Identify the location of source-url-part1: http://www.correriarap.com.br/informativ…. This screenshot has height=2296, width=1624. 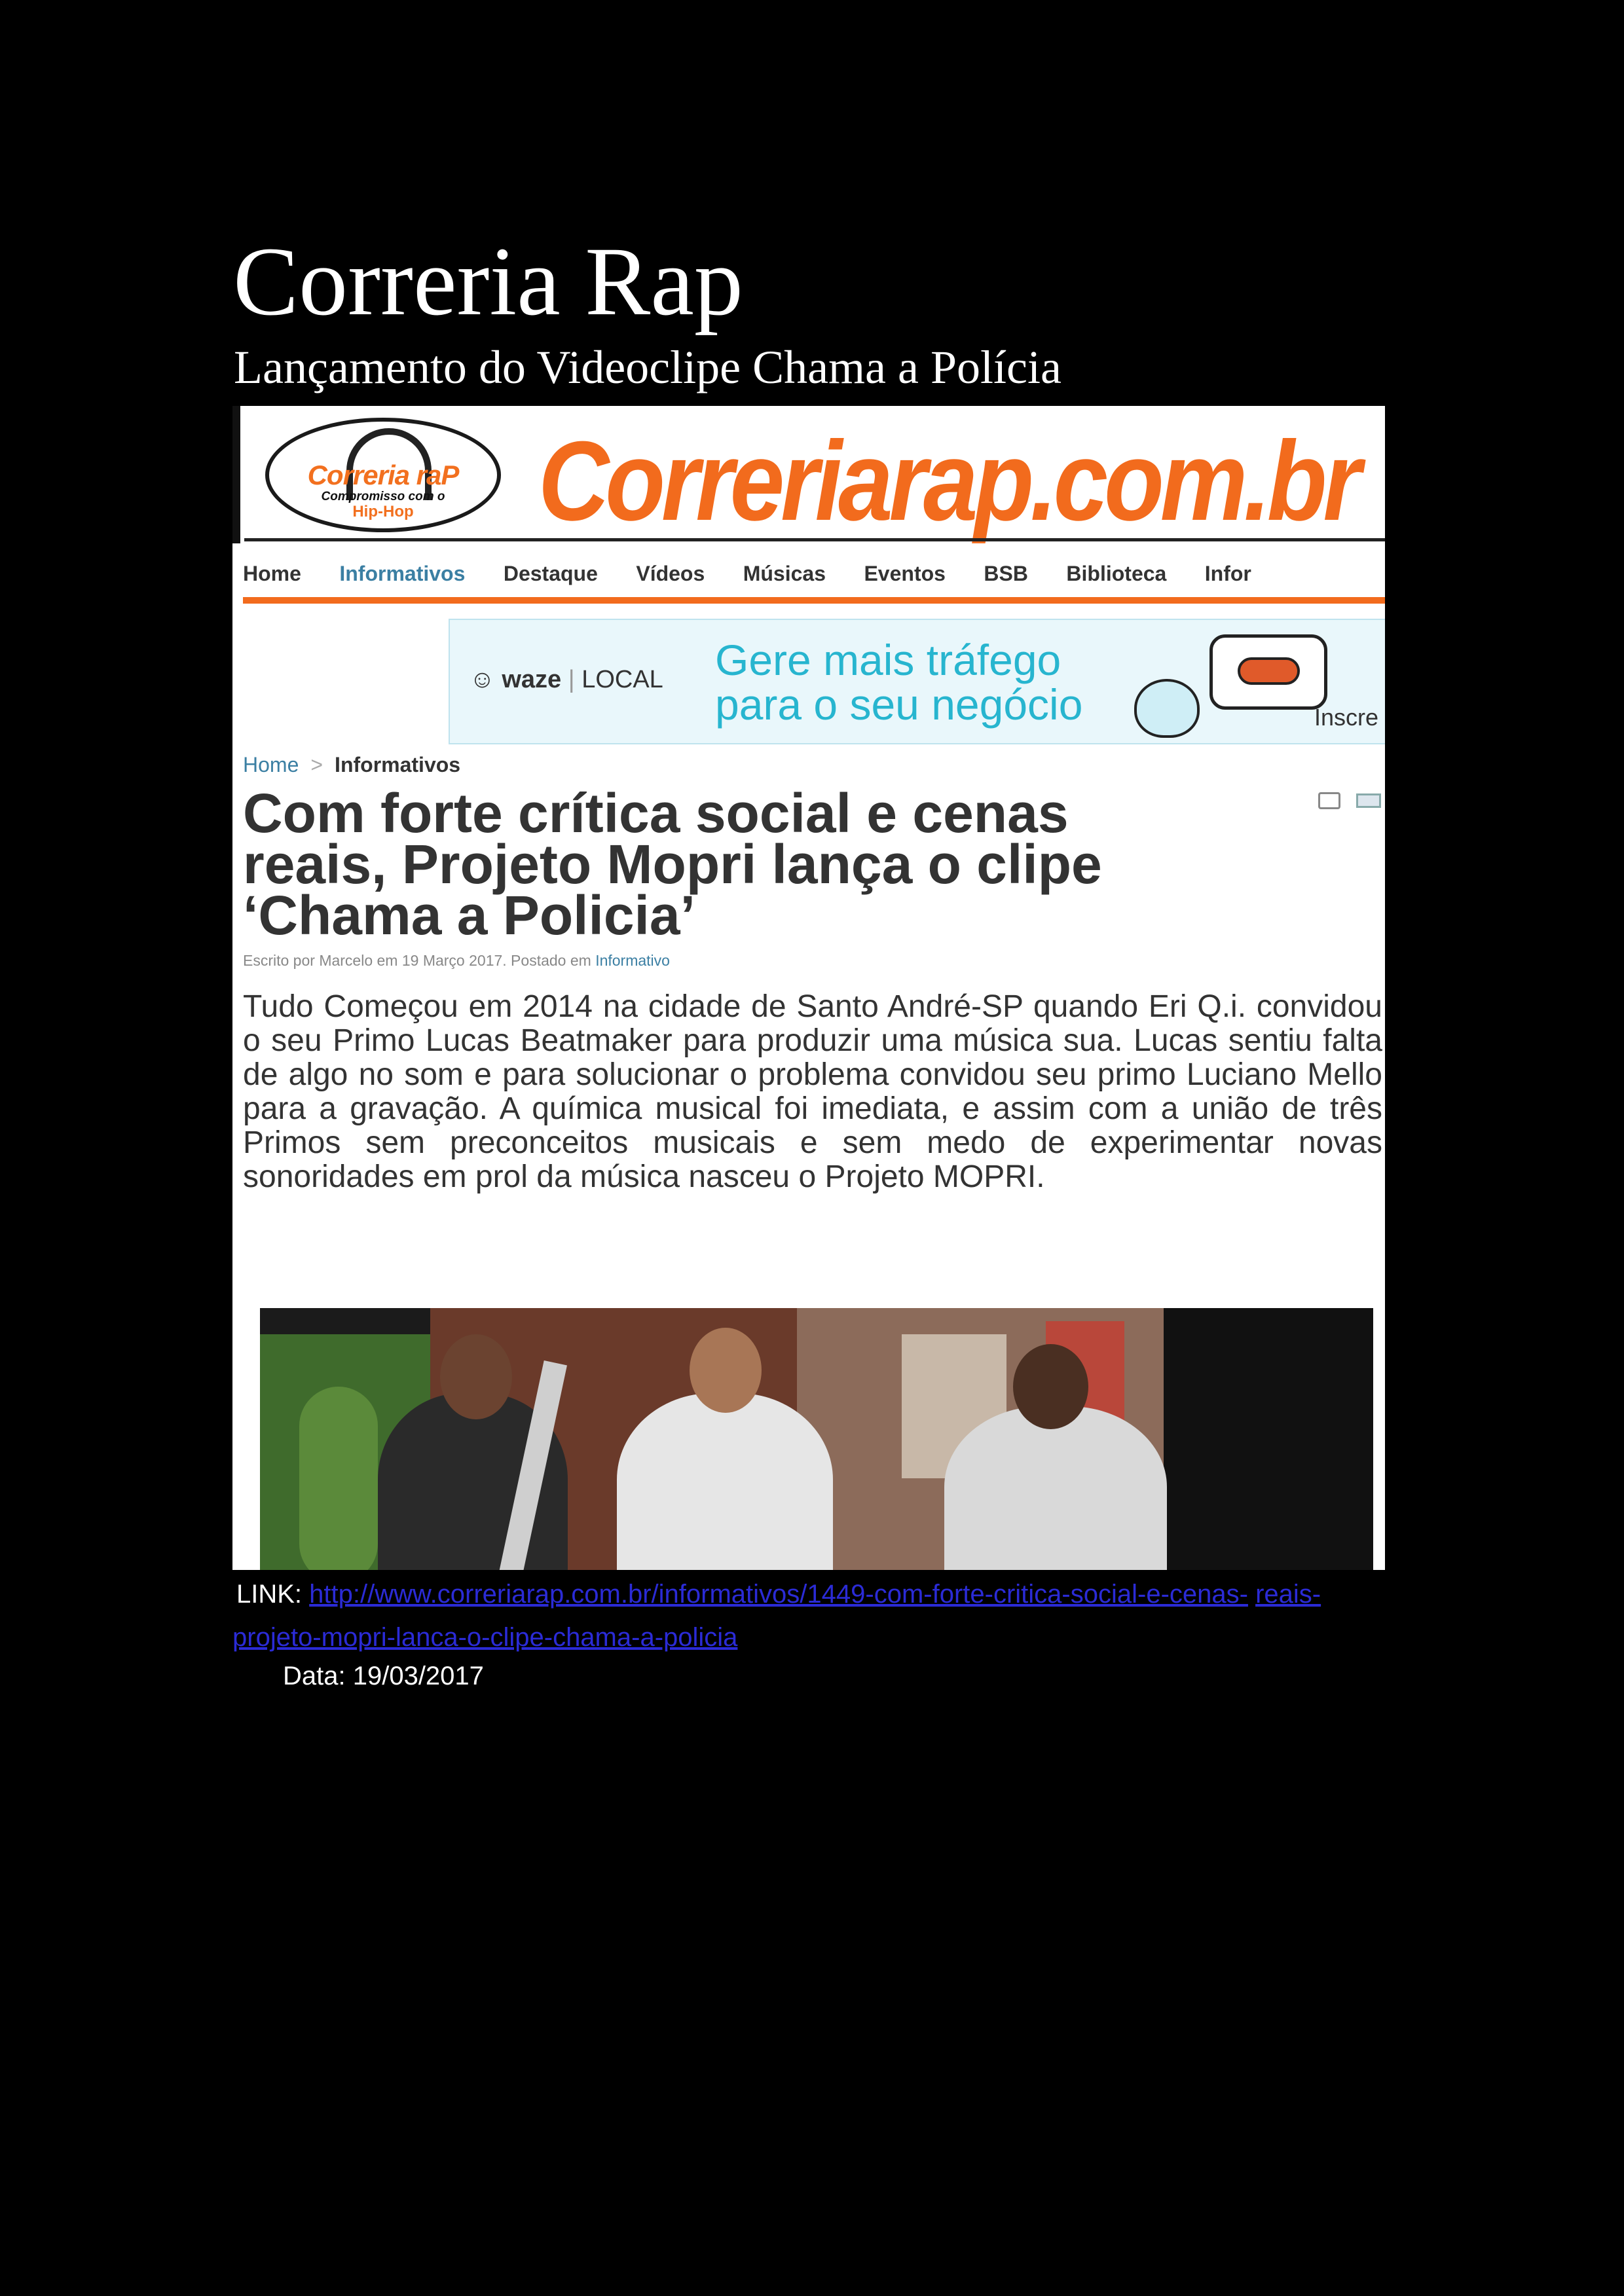
(778, 1594).